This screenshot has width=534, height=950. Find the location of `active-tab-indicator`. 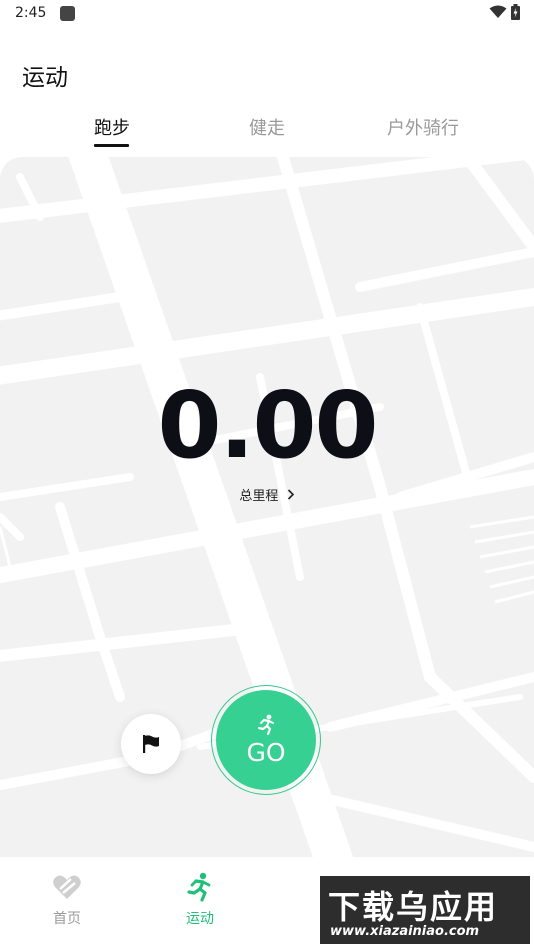

active-tab-indicator is located at coordinates (111, 145).